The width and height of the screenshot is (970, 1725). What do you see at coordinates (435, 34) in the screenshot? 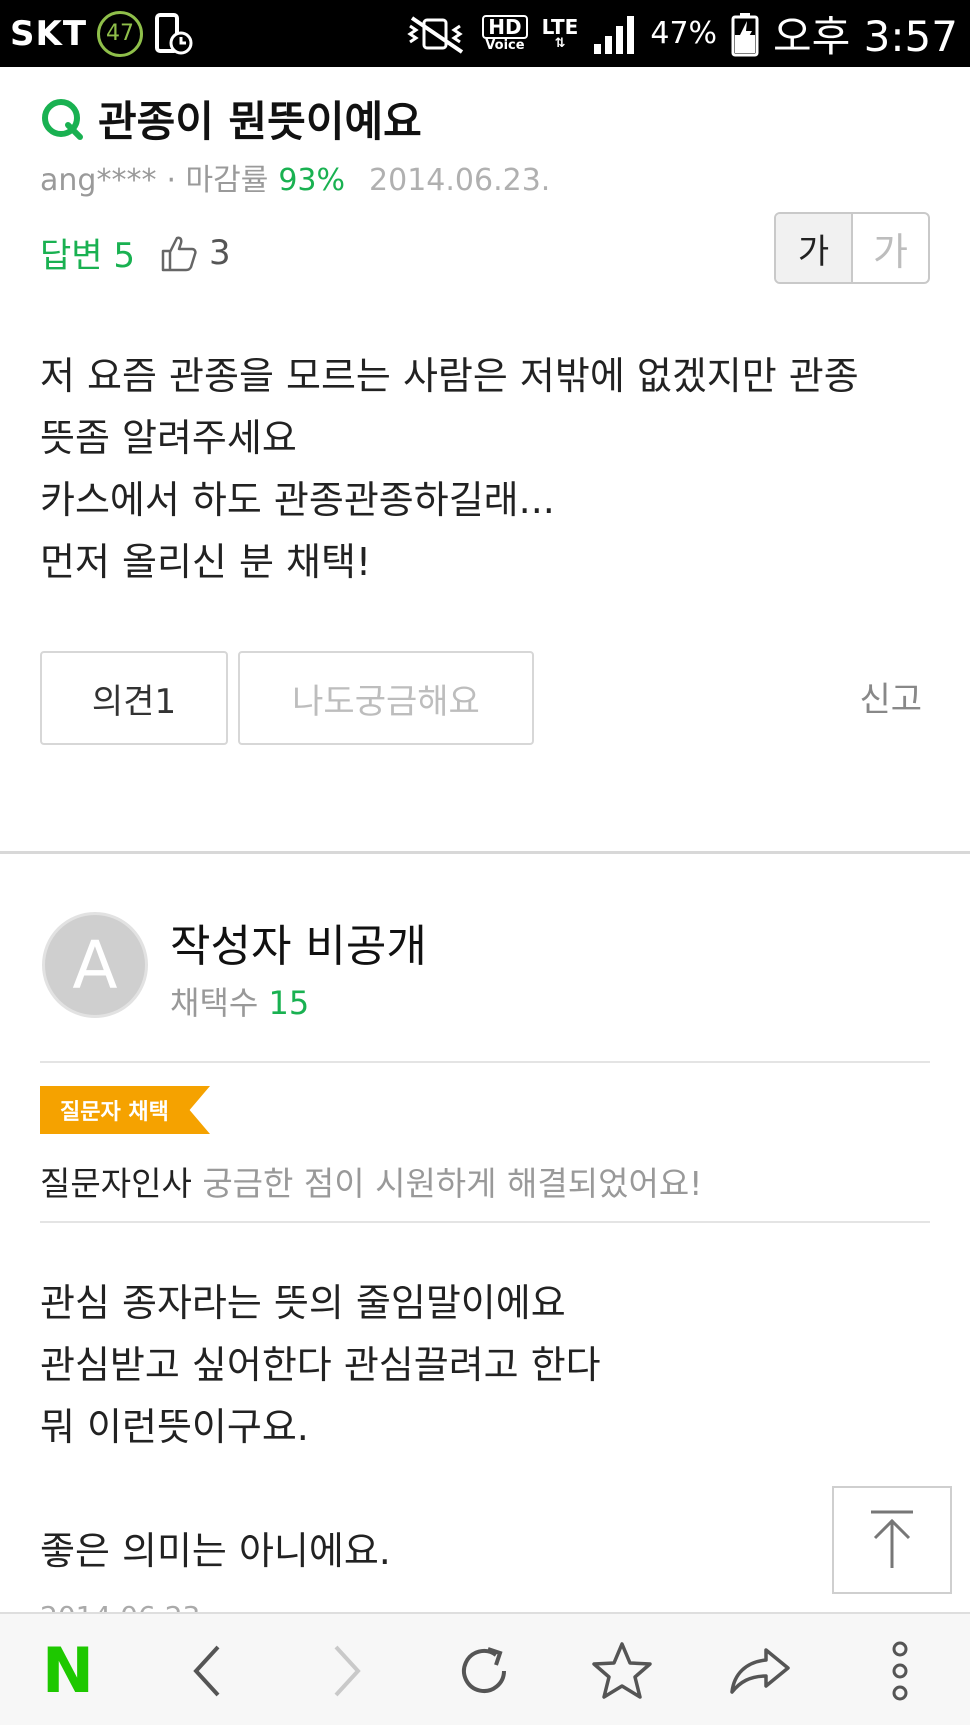
I see `mute-vibrate-icon` at bounding box center [435, 34].